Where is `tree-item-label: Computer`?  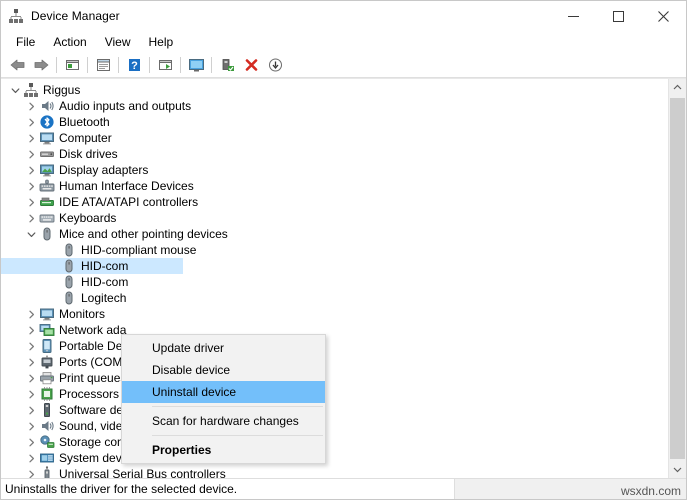
tree-item-label: Computer is located at coordinates (85, 138).